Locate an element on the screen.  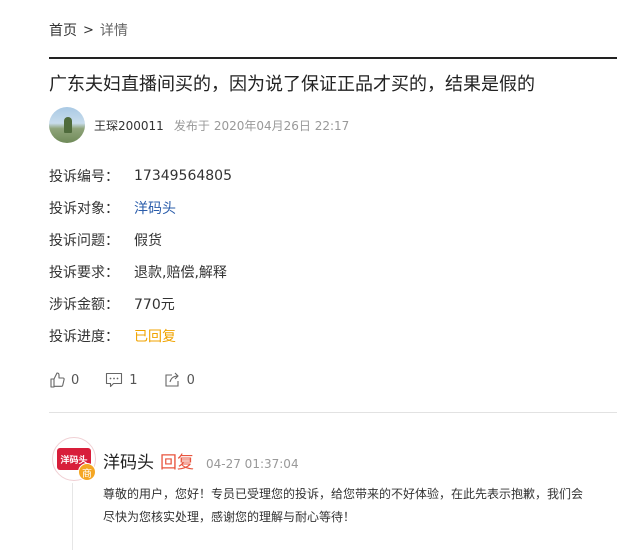
info-row-target: 投诉对象： 洋码头 is located at coordinates (140, 208).